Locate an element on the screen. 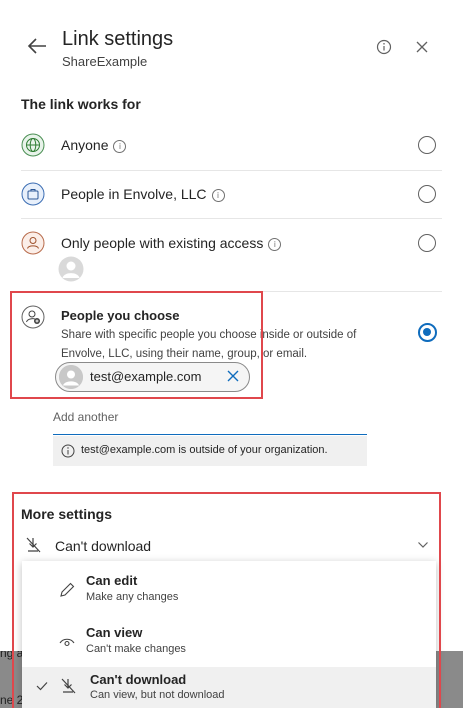 The image size is (463, 708). building-icon is located at coordinates (33, 194).